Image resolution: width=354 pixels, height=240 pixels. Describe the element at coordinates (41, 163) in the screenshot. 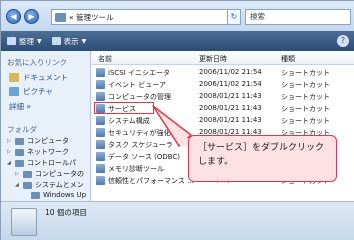

I see `tree-item-control-panel: ◢ コントロールパ` at that location.